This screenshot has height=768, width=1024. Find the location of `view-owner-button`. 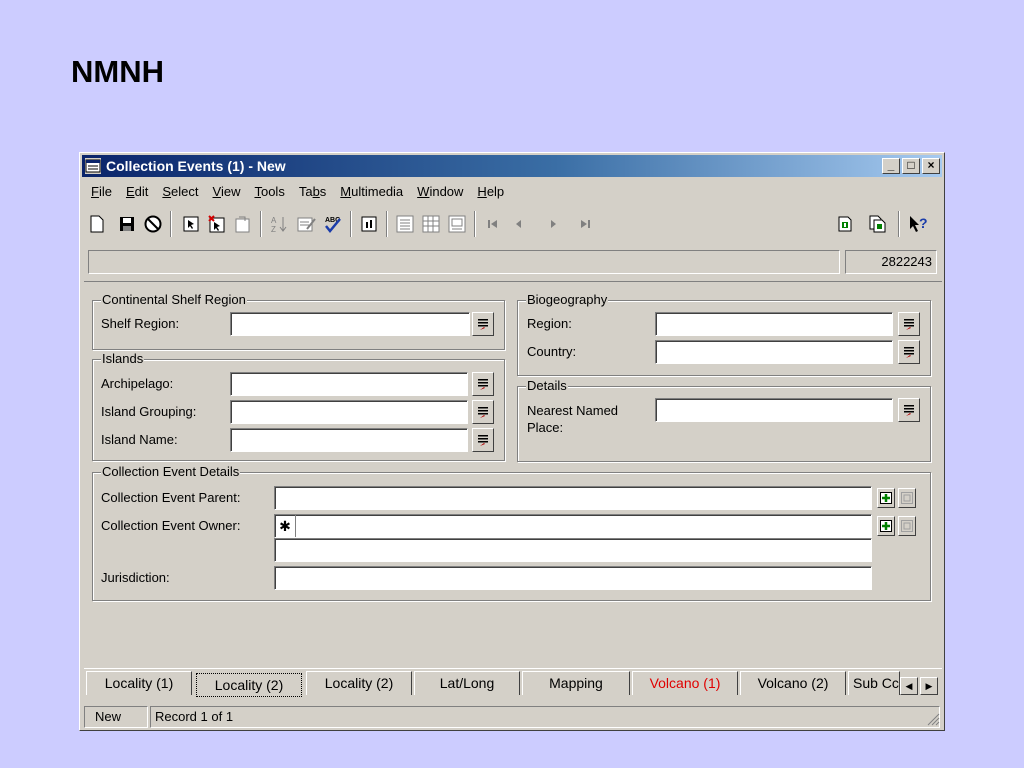

view-owner-button is located at coordinates (907, 526).